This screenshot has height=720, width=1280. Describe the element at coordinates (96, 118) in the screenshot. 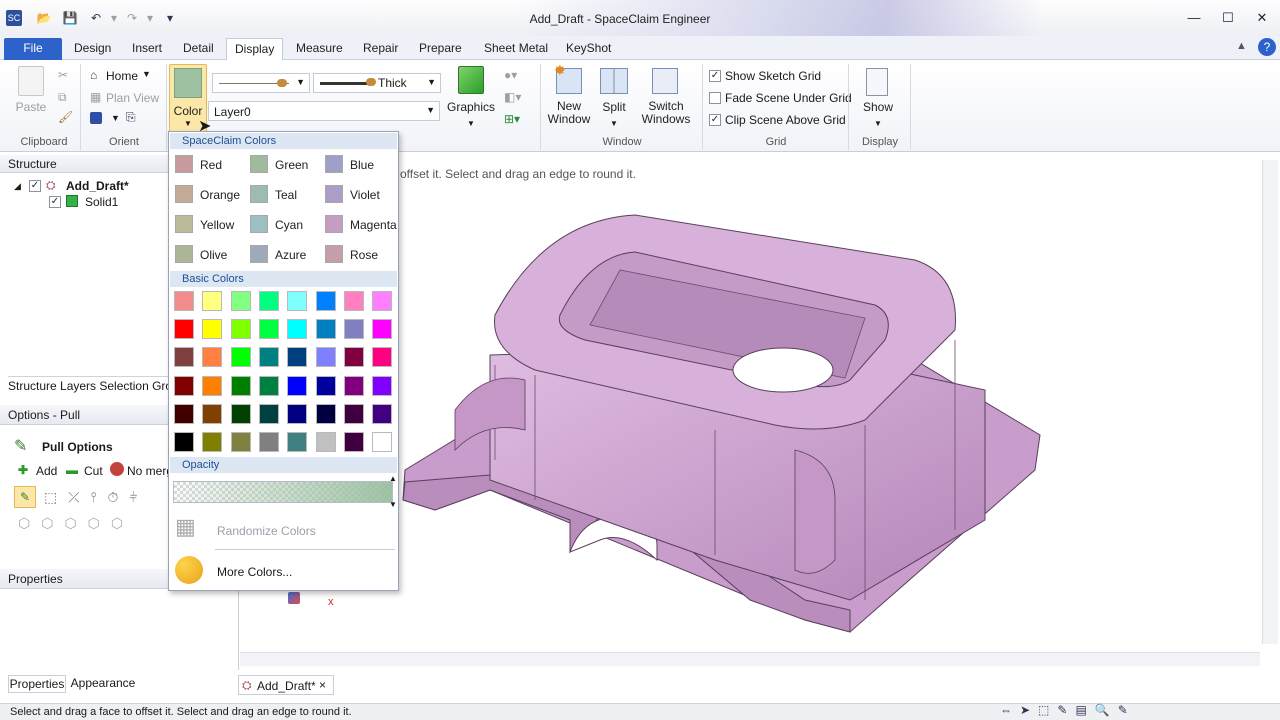

I see `view-cube-icon` at that location.